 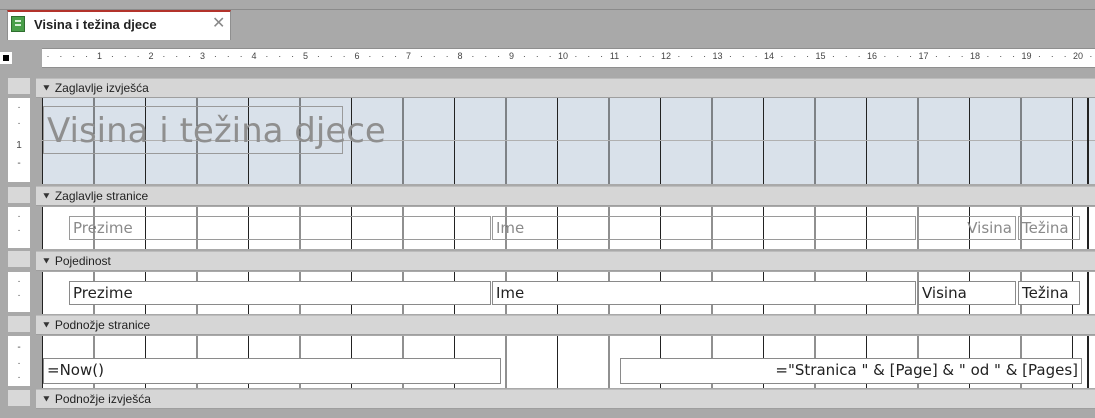 What do you see at coordinates (565, 196) in the screenshot?
I see `section-bar-page-header: ⯆ Zaglavlje stranice` at bounding box center [565, 196].